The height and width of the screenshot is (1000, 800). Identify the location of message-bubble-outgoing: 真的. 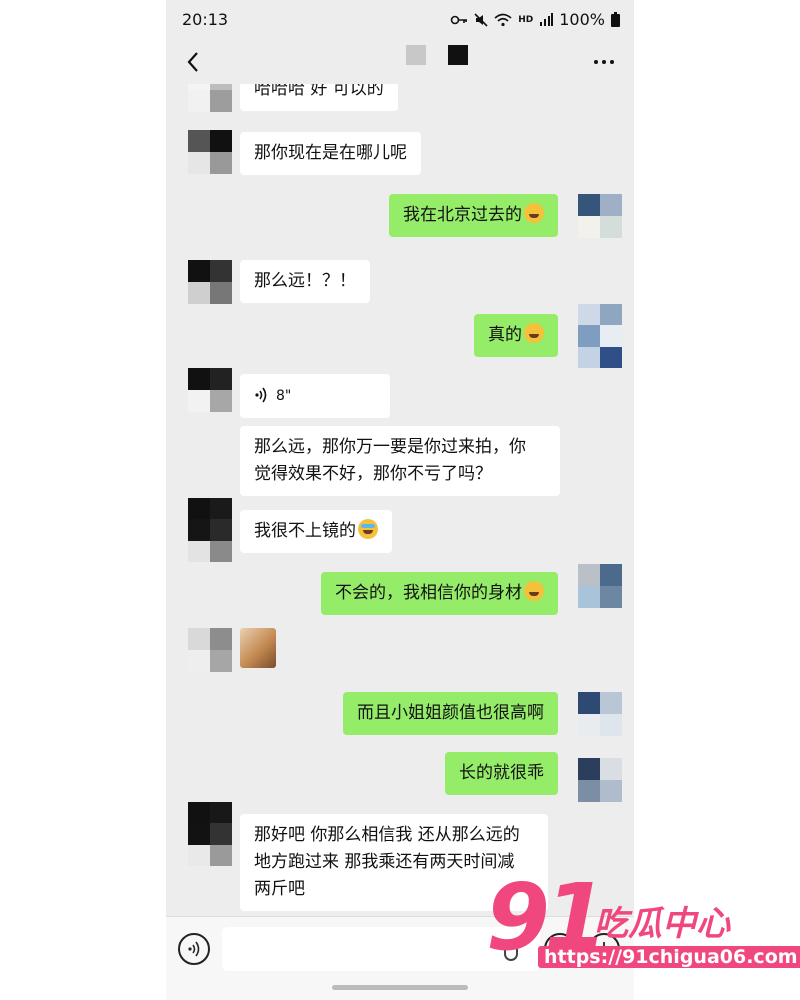
(516, 335).